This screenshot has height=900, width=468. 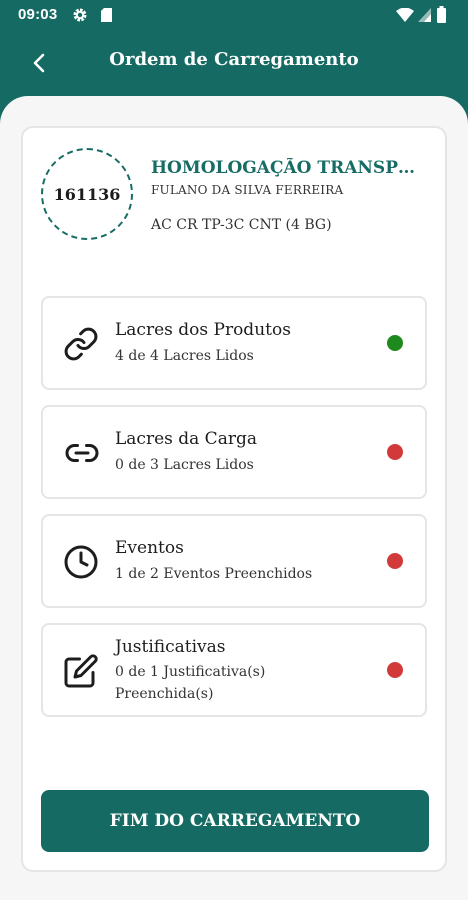 I want to click on item-subtitle: 4 de 4 Lacres Lidos, so click(x=184, y=356).